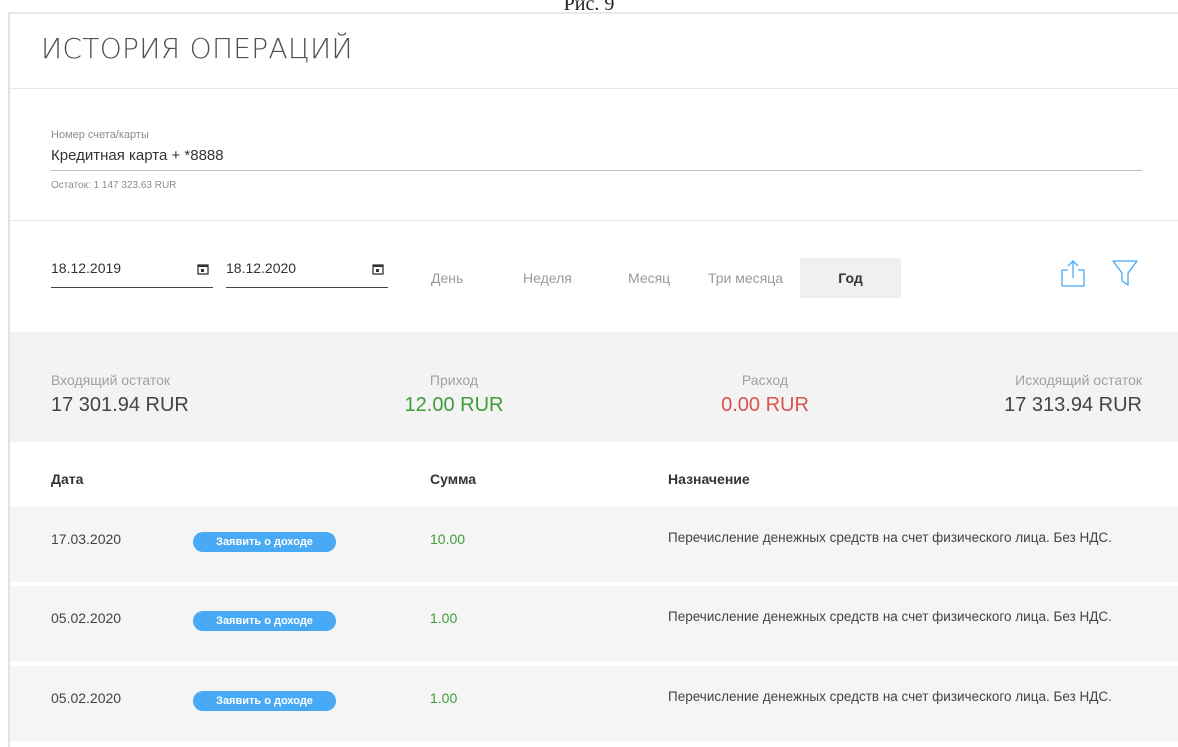 The height and width of the screenshot is (747, 1178). Describe the element at coordinates (1125, 273) in the screenshot. I see `filter-icon` at that location.